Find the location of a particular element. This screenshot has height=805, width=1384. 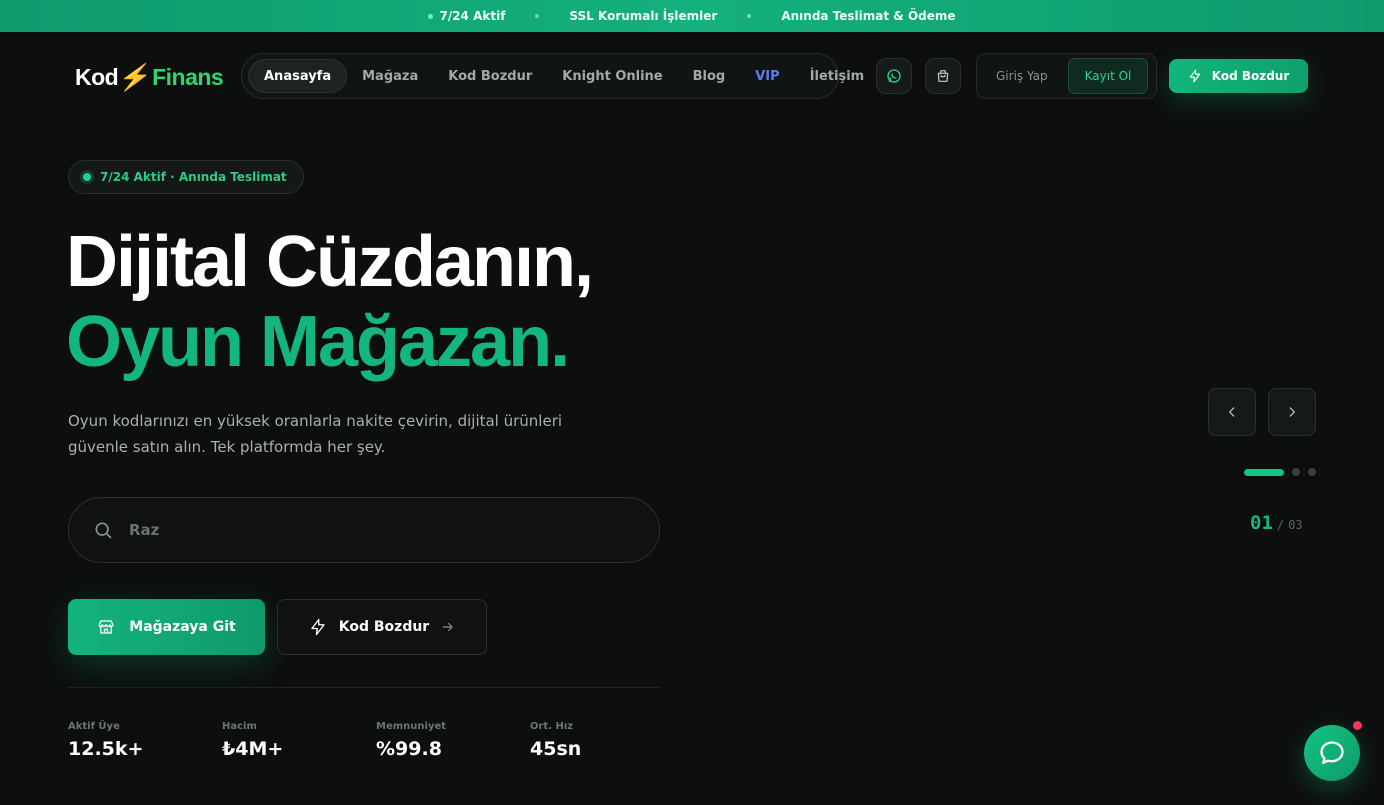

cart-button is located at coordinates (943, 76).